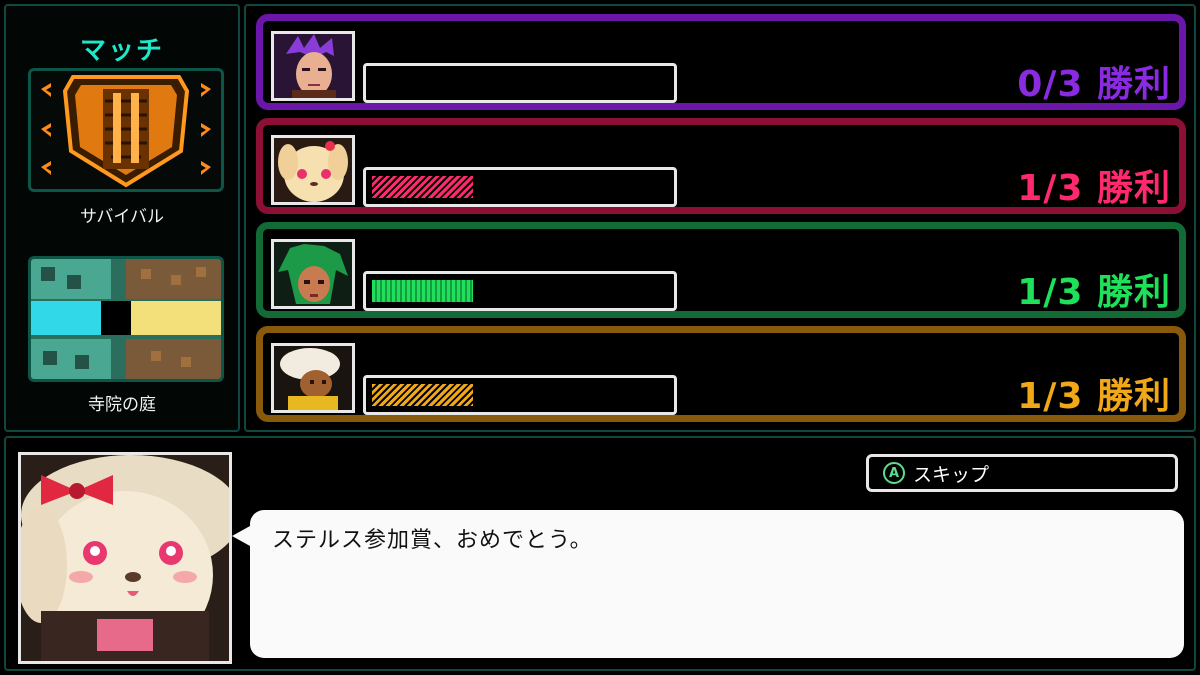 This screenshot has width=1200, height=675. Describe the element at coordinates (721, 166) in the screenshot. I see `player-card-2: 1/3 勝利` at that location.